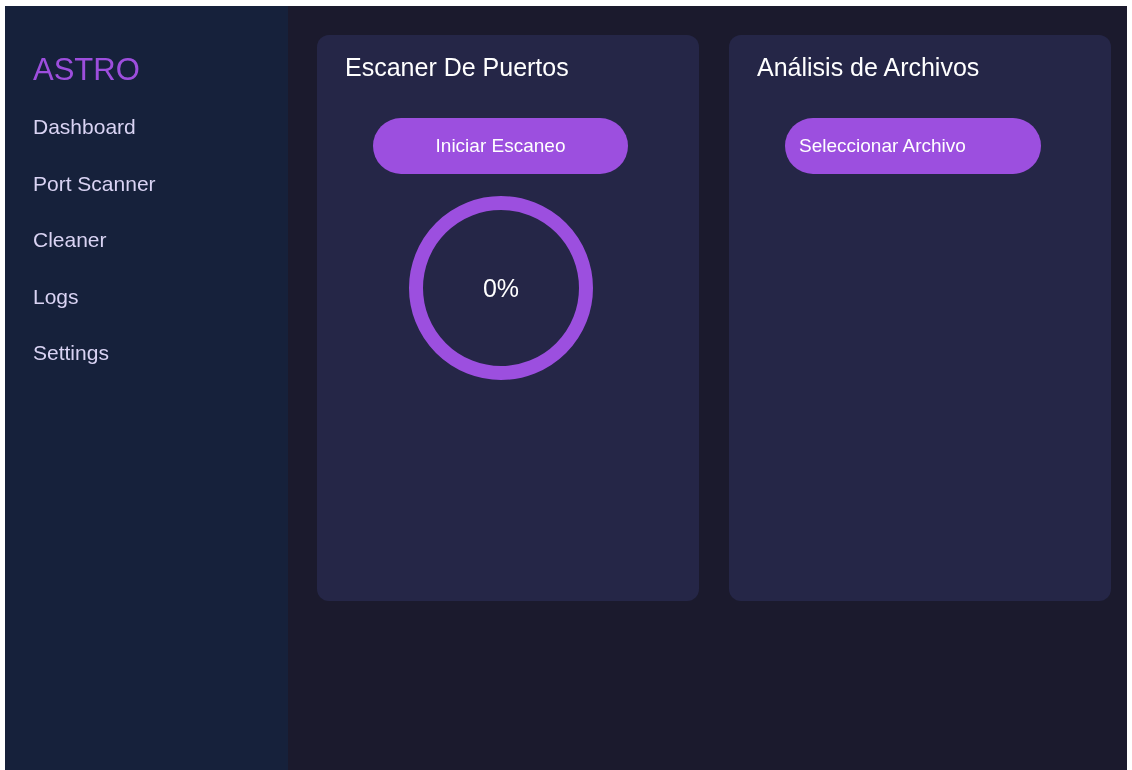  What do you see at coordinates (56, 312) in the screenshot?
I see `sidebar-item: Logs` at bounding box center [56, 312].